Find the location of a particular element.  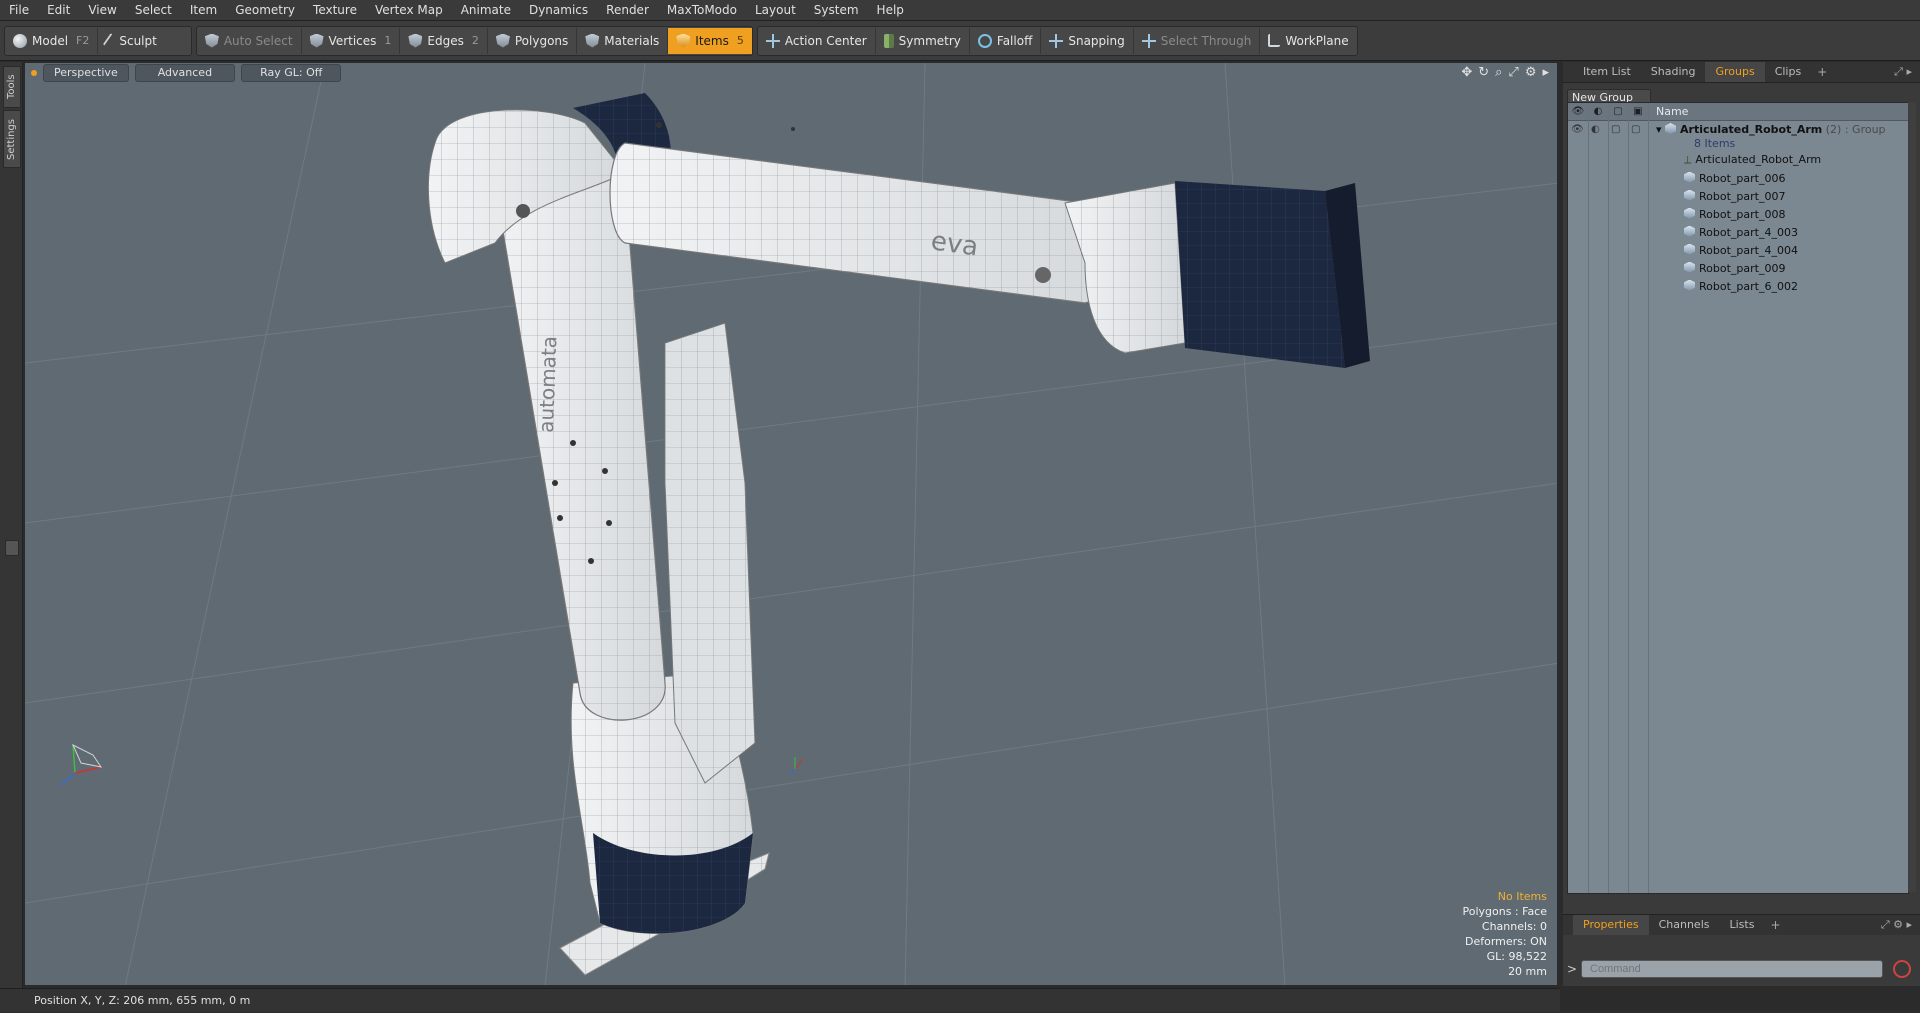

expand-arrow-icon: ▾ is located at coordinates (1660, 129).